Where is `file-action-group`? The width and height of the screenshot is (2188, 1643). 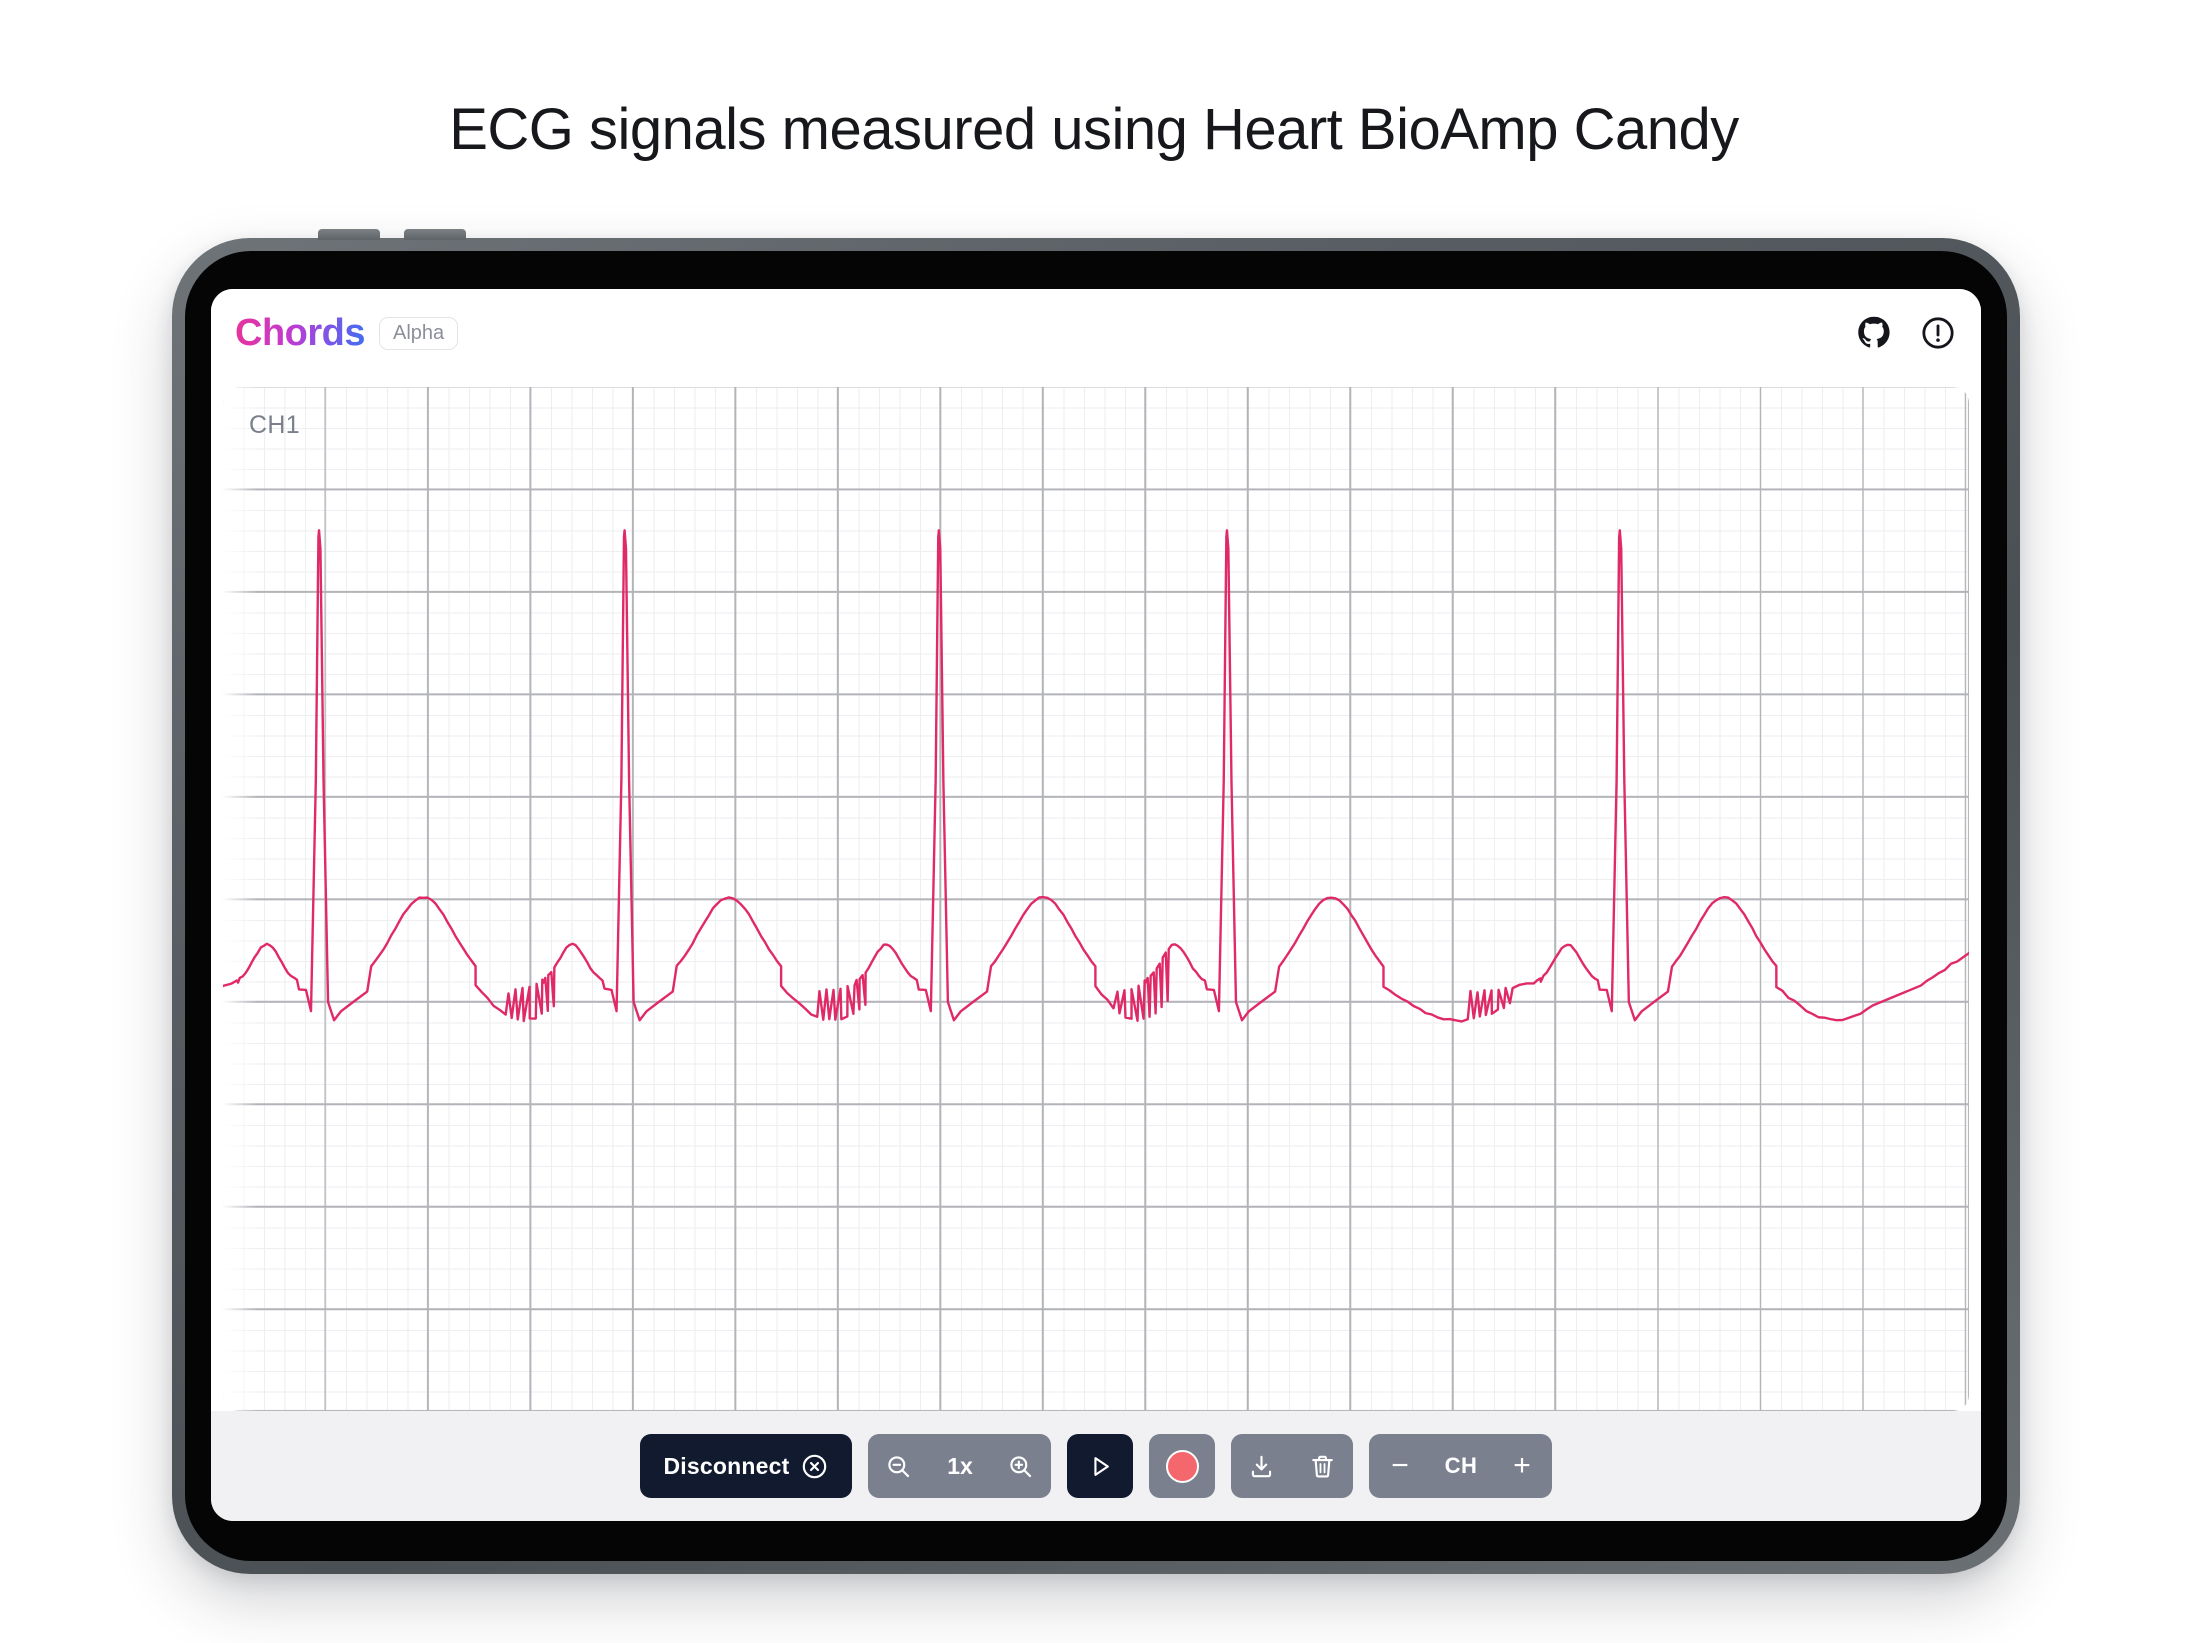 file-action-group is located at coordinates (1292, 1466).